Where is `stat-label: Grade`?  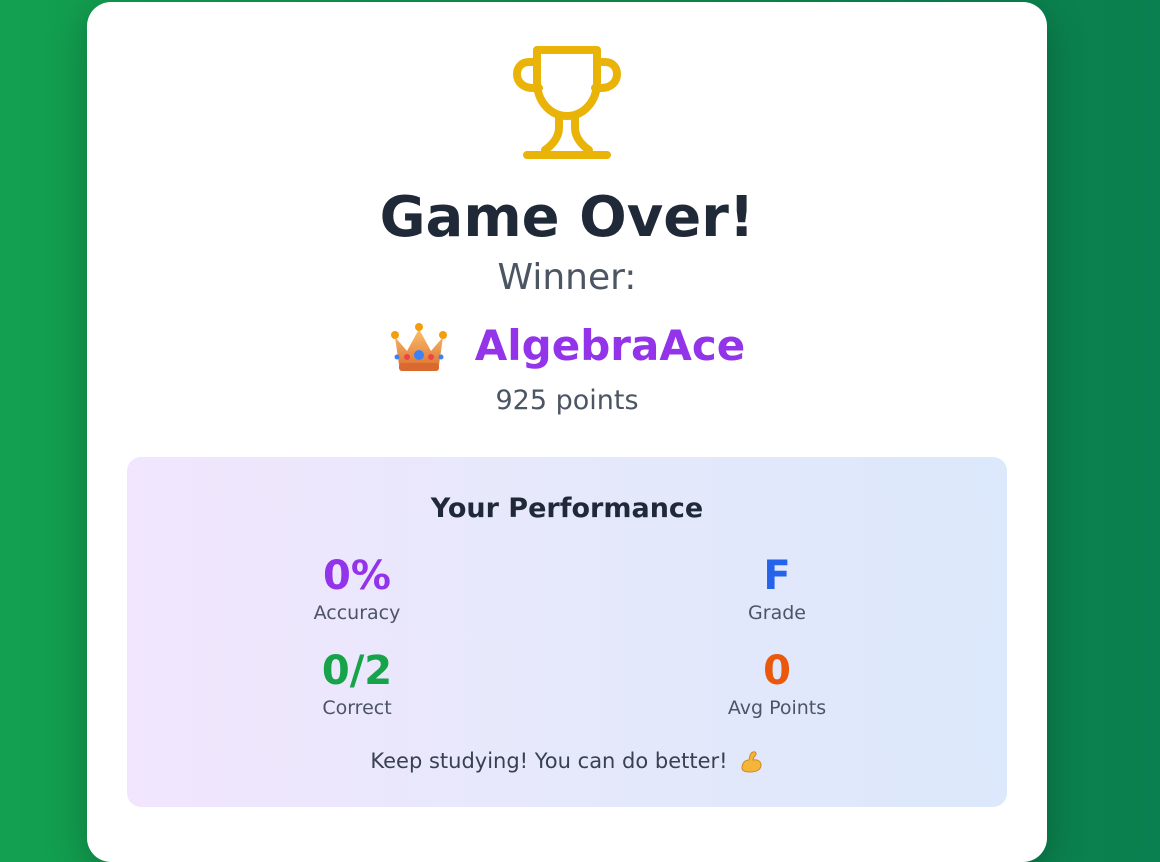
stat-label: Grade is located at coordinates (777, 613).